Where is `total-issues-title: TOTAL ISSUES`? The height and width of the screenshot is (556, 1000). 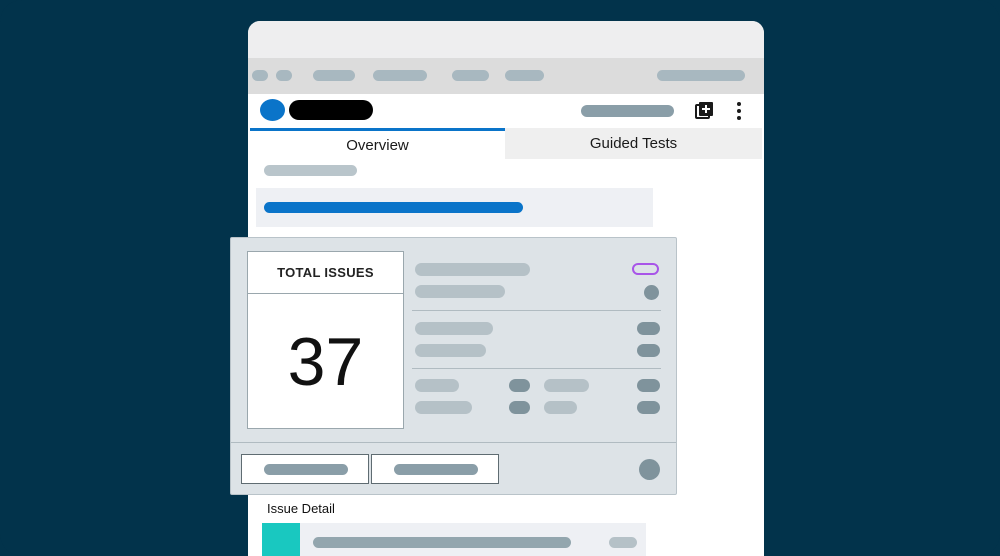
total-issues-title: TOTAL ISSUES is located at coordinates (325, 273).